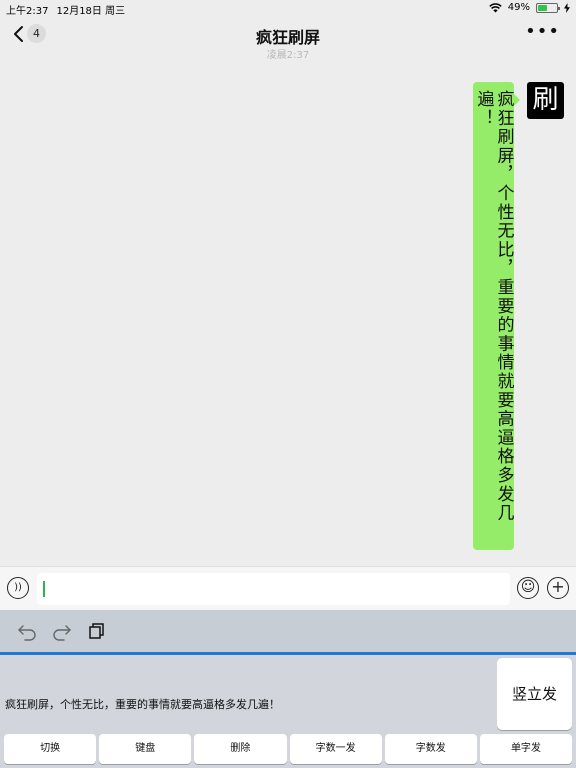 This screenshot has width=576, height=768. What do you see at coordinates (335, 749) in the screenshot?
I see `per-count-send-key: 字数一发` at bounding box center [335, 749].